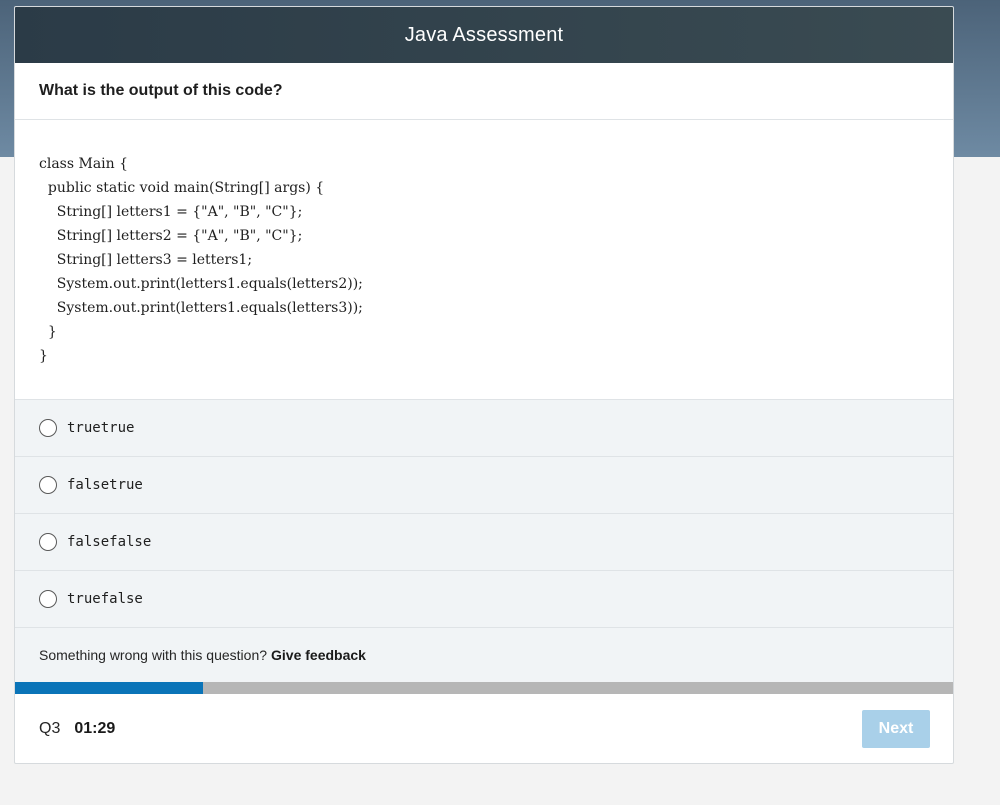  Describe the element at coordinates (50, 728) in the screenshot. I see `question-number: Q3` at that location.